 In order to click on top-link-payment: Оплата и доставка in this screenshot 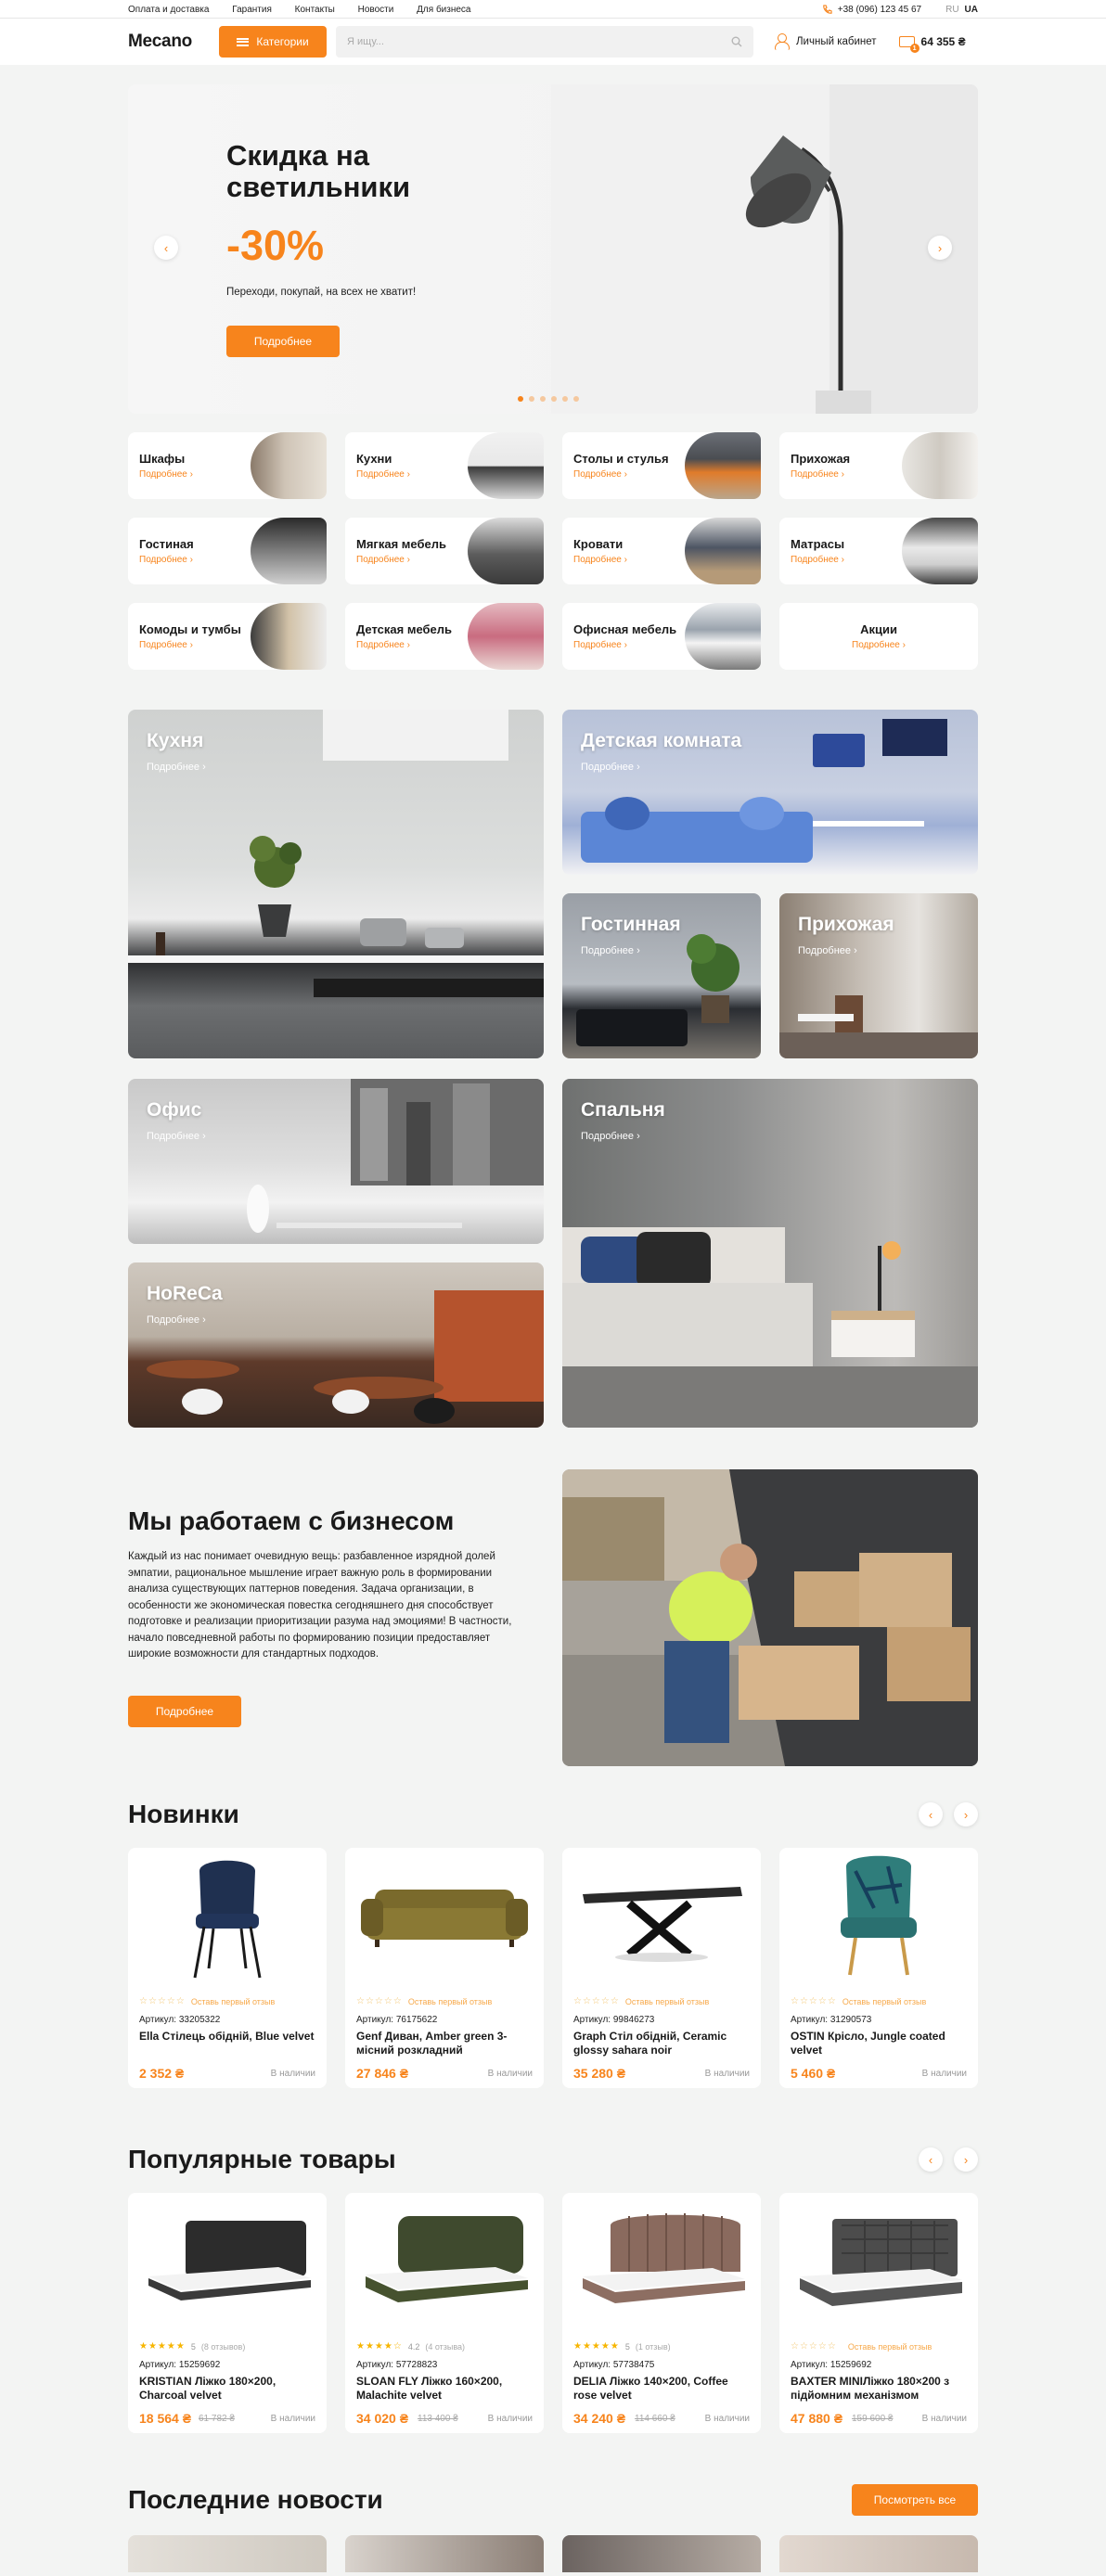, I will do `click(169, 10)`.